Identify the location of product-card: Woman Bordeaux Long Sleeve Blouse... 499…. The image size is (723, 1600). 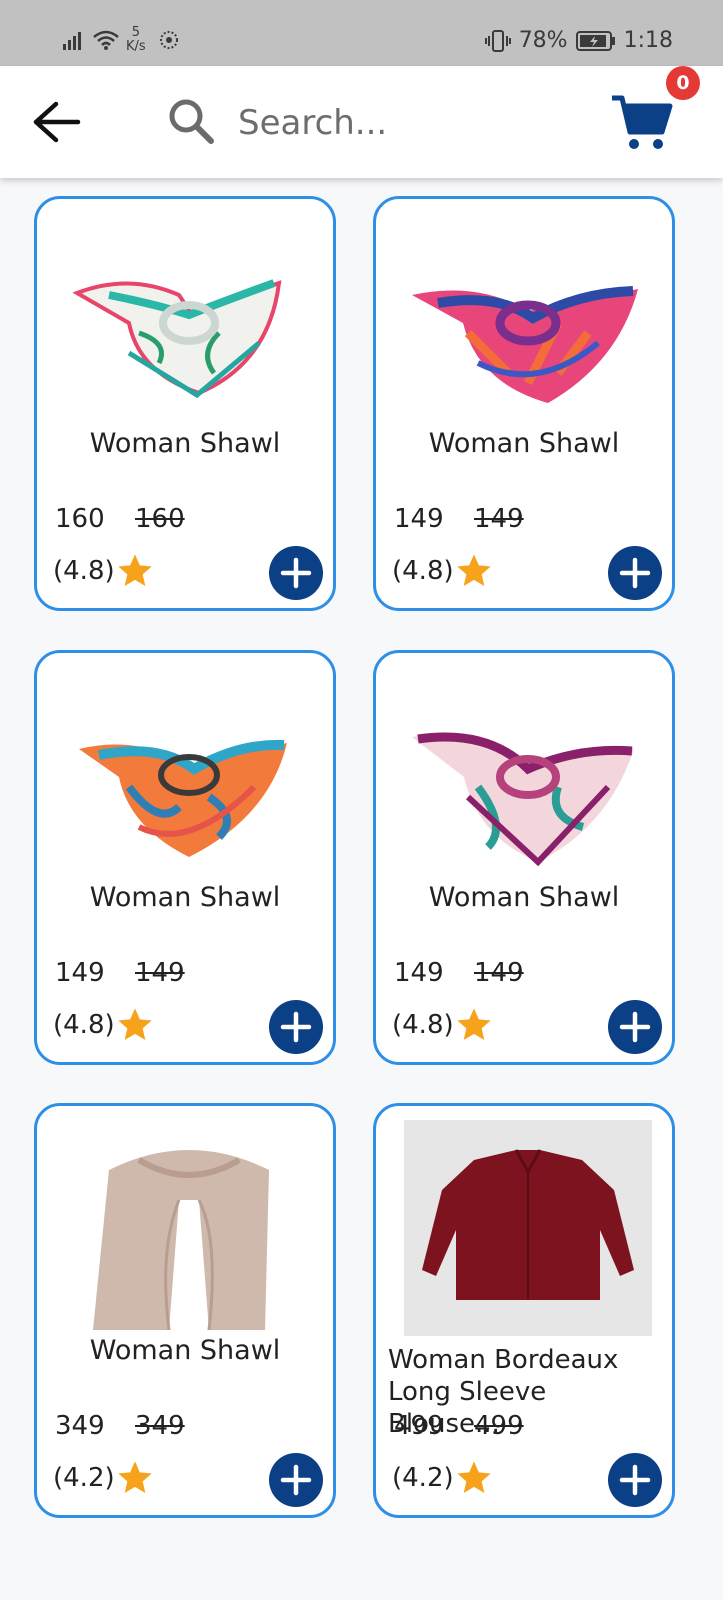
(524, 1310).